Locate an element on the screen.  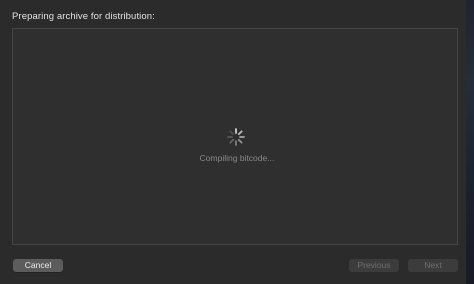
cancel-button: Cancel is located at coordinates (38, 265).